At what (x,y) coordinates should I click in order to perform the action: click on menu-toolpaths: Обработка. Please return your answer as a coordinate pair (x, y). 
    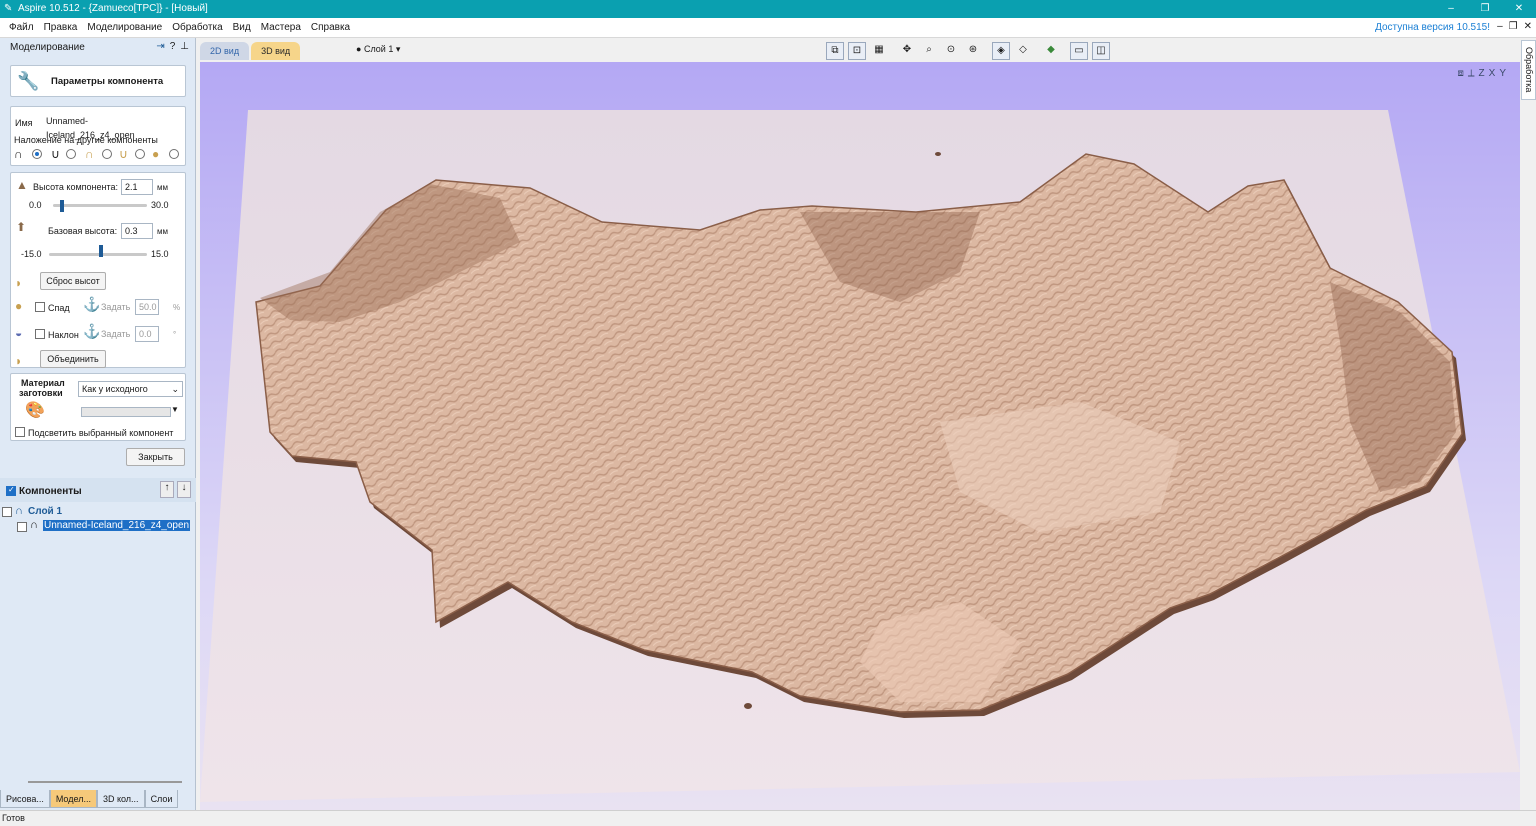
    Looking at the image, I should click on (197, 27).